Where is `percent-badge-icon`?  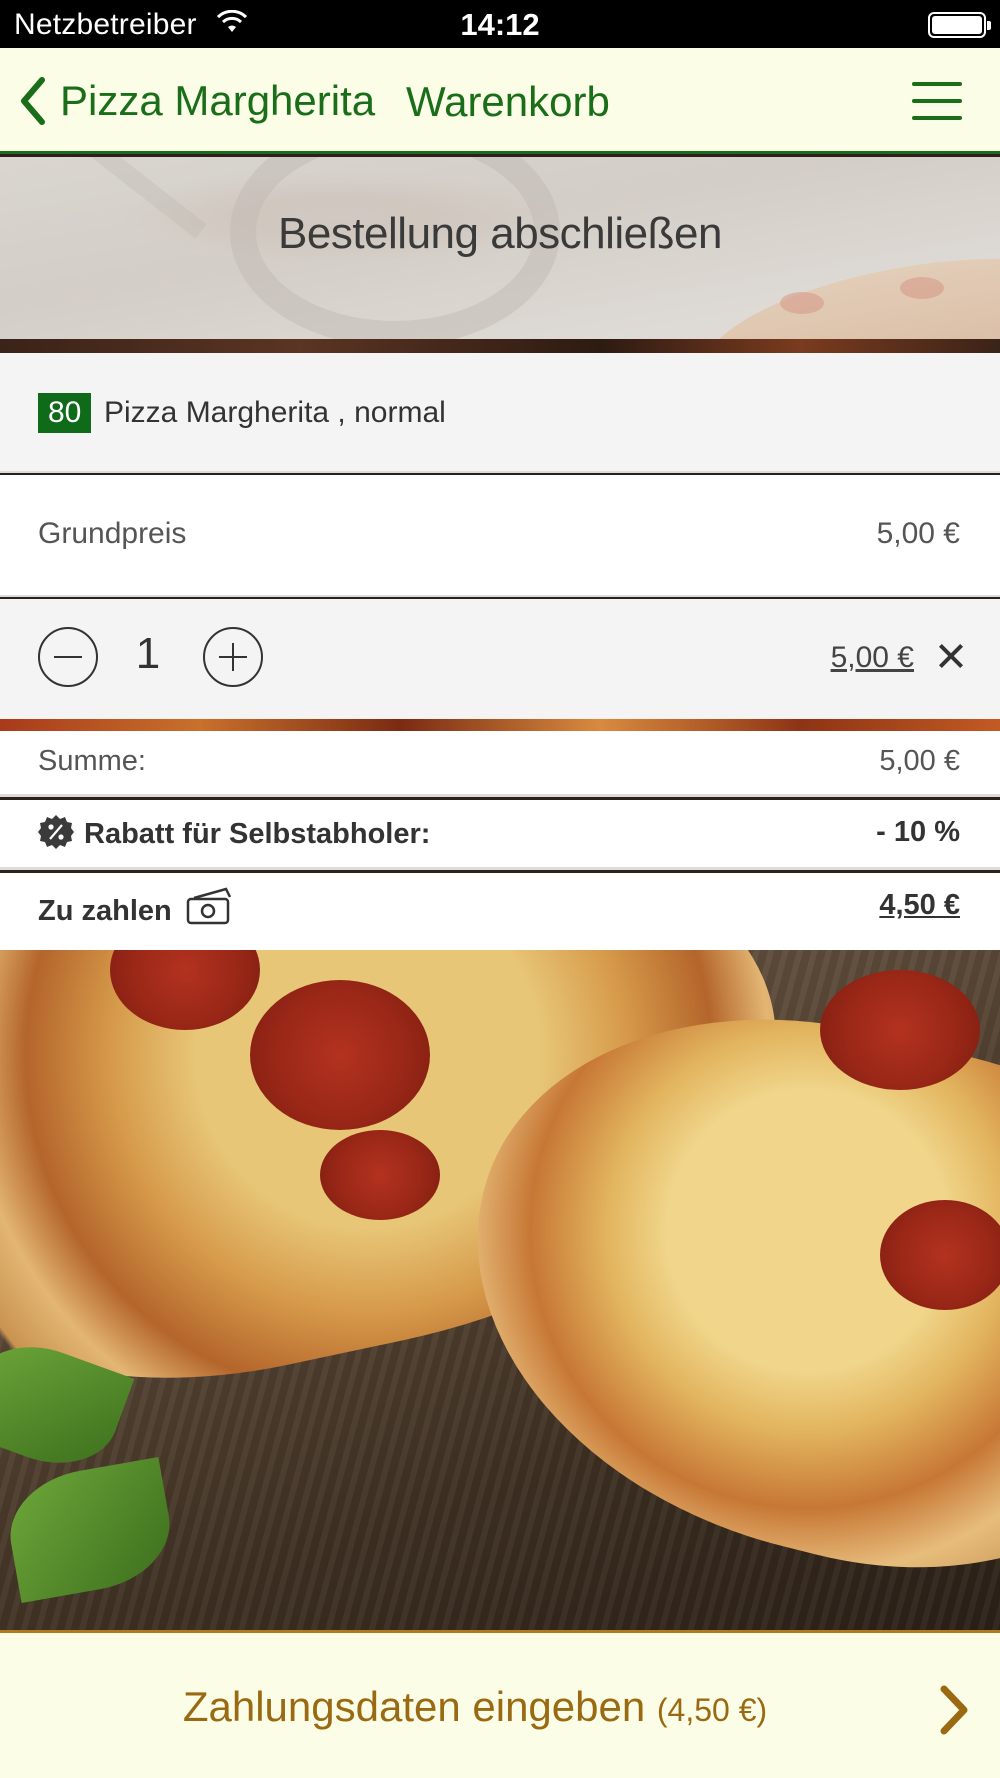 percent-badge-icon is located at coordinates (56, 832).